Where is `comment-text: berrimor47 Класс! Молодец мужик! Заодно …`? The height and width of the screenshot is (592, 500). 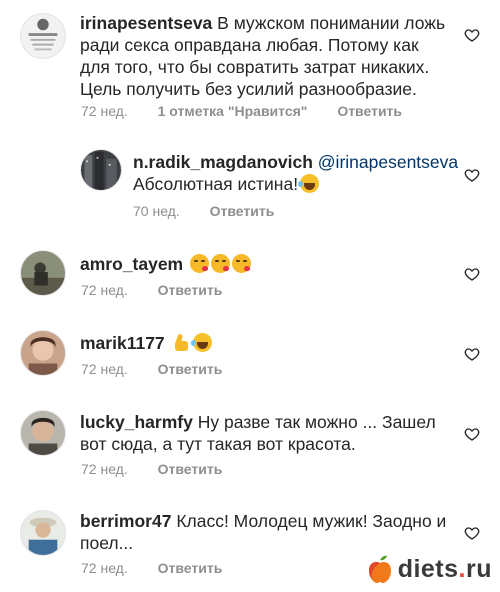
comment-text: berrimor47 Класс! Молодец мужик! Заодно … is located at coordinates (265, 532).